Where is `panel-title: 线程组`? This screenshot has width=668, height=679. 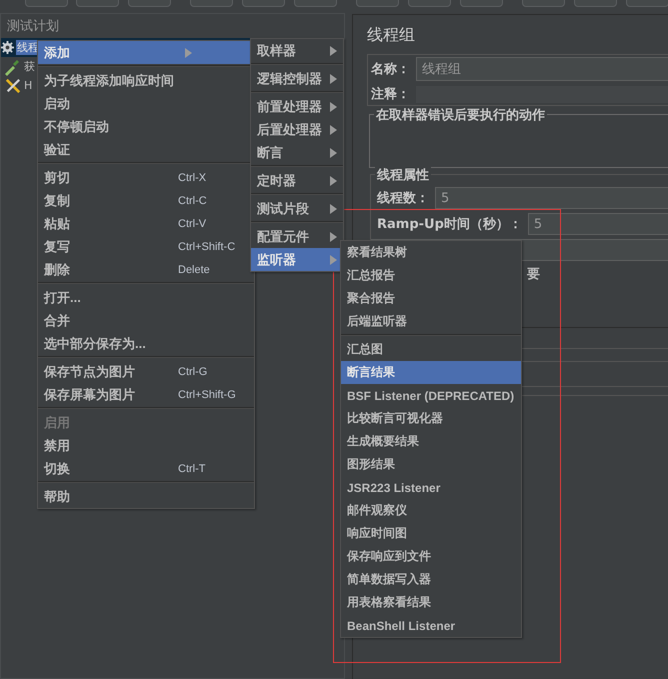 panel-title: 线程组 is located at coordinates (391, 35).